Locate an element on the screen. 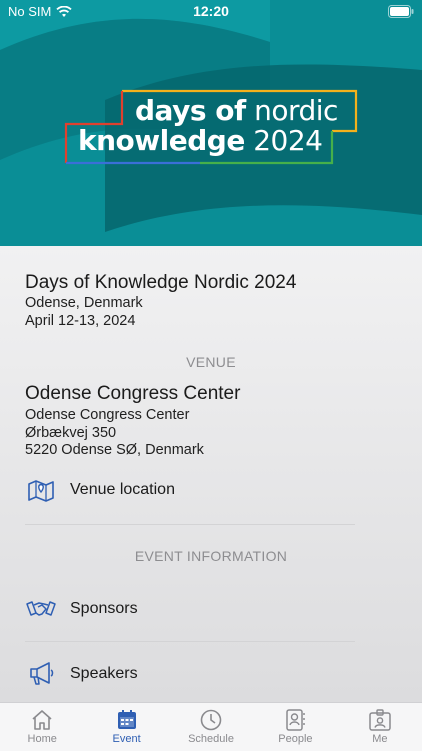 The image size is (422, 751). home-icon is located at coordinates (42, 720).